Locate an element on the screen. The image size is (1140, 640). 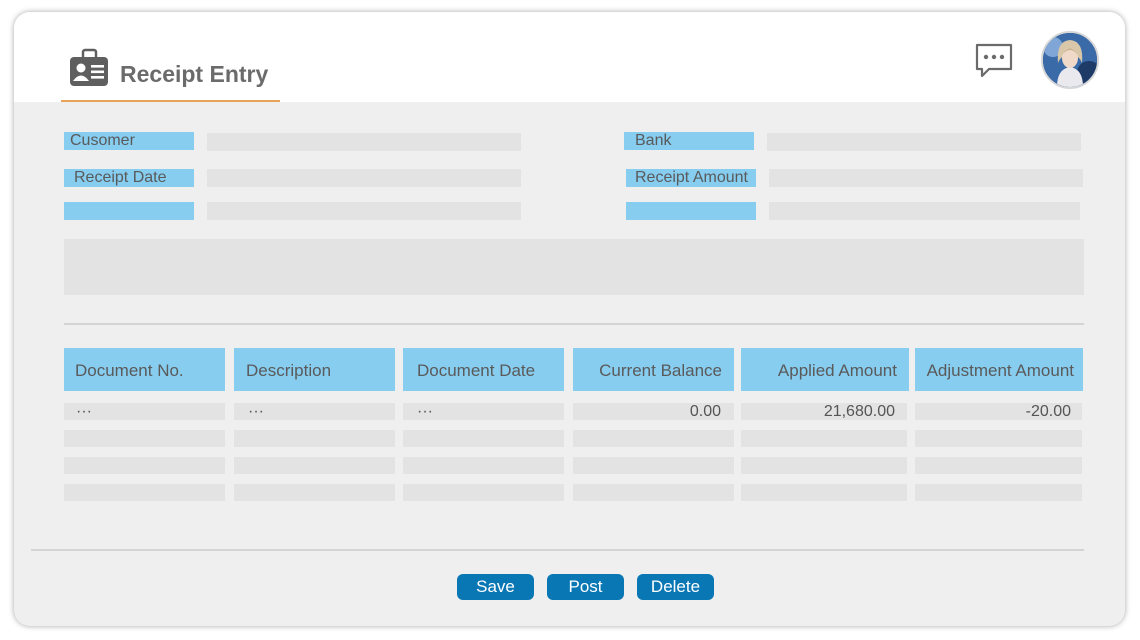
extra-left-field is located at coordinates (364, 211).